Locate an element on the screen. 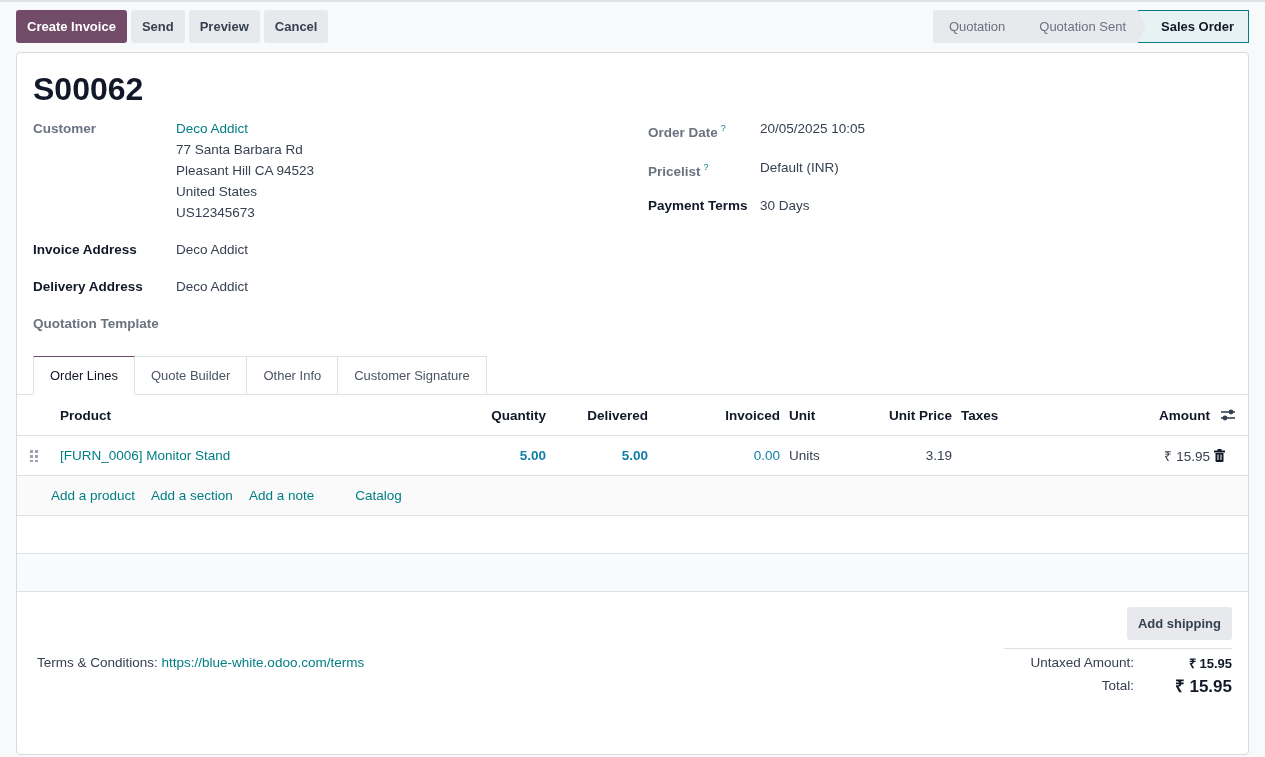 The image size is (1265, 757). address-line: 77 Santa Barbara Rd is located at coordinates (240, 150).